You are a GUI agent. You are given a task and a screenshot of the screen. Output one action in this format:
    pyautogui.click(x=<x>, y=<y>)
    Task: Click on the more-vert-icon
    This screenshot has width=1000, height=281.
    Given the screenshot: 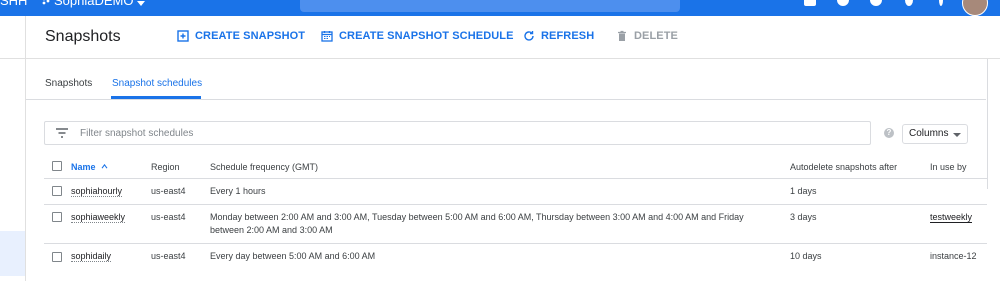 What is the action you would take?
    pyautogui.click(x=941, y=3)
    